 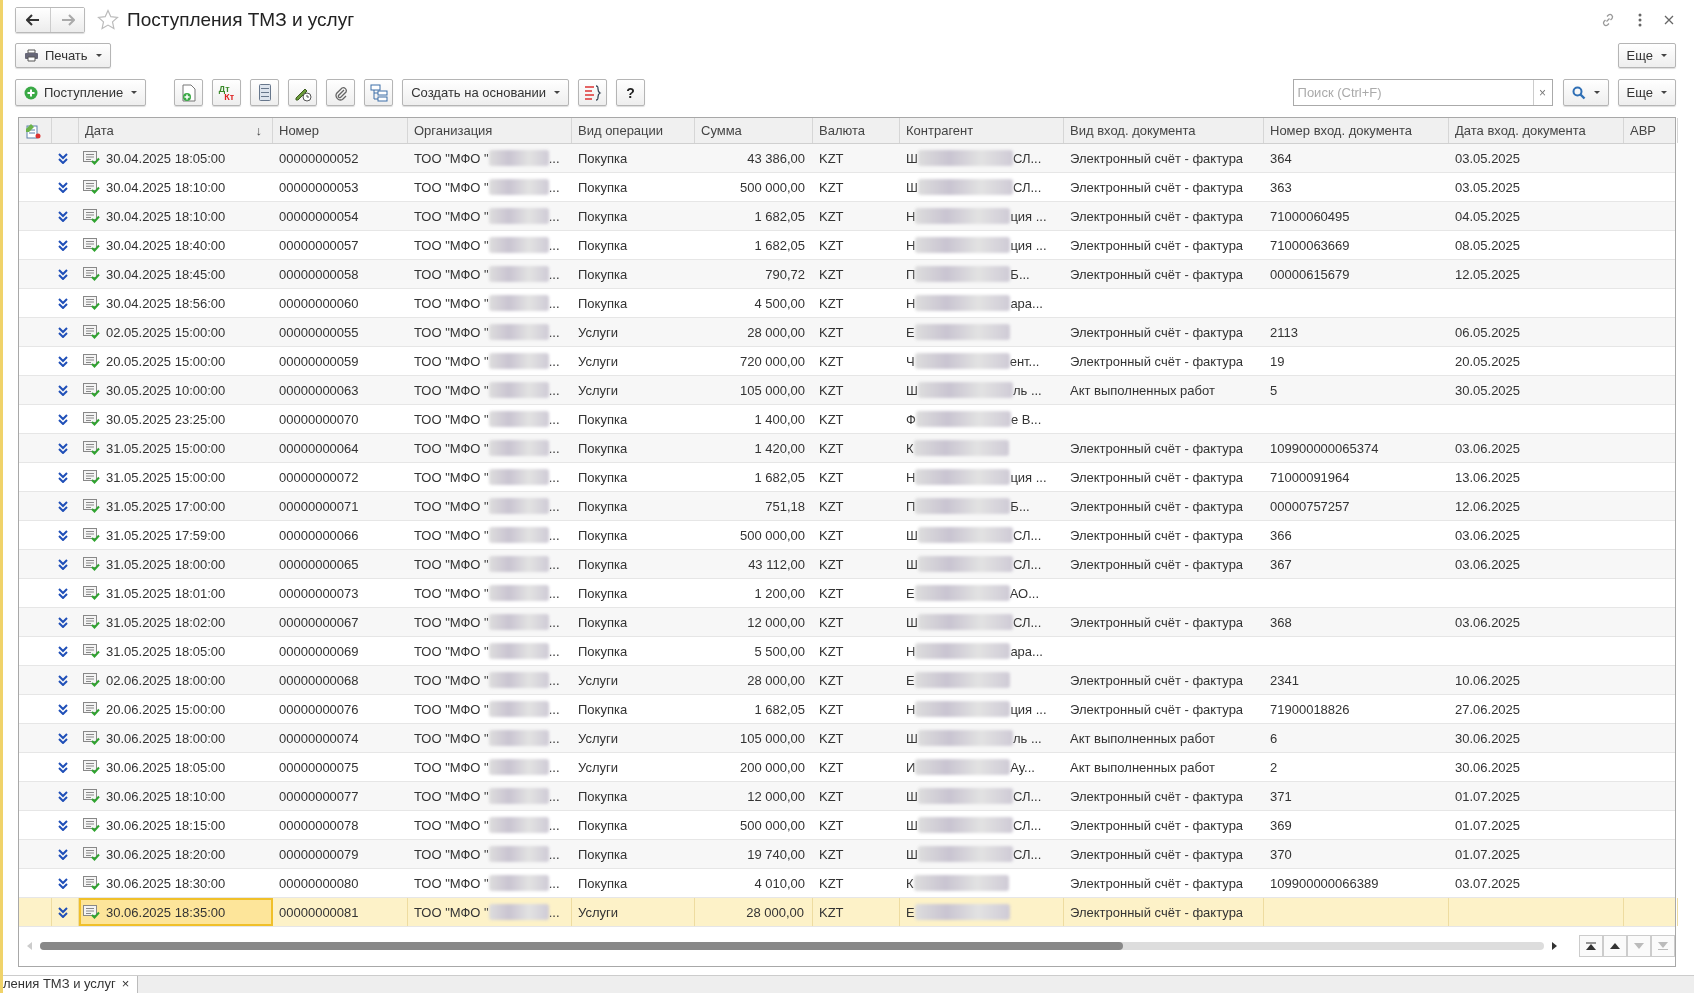 I want to click on back-button, so click(x=33, y=20).